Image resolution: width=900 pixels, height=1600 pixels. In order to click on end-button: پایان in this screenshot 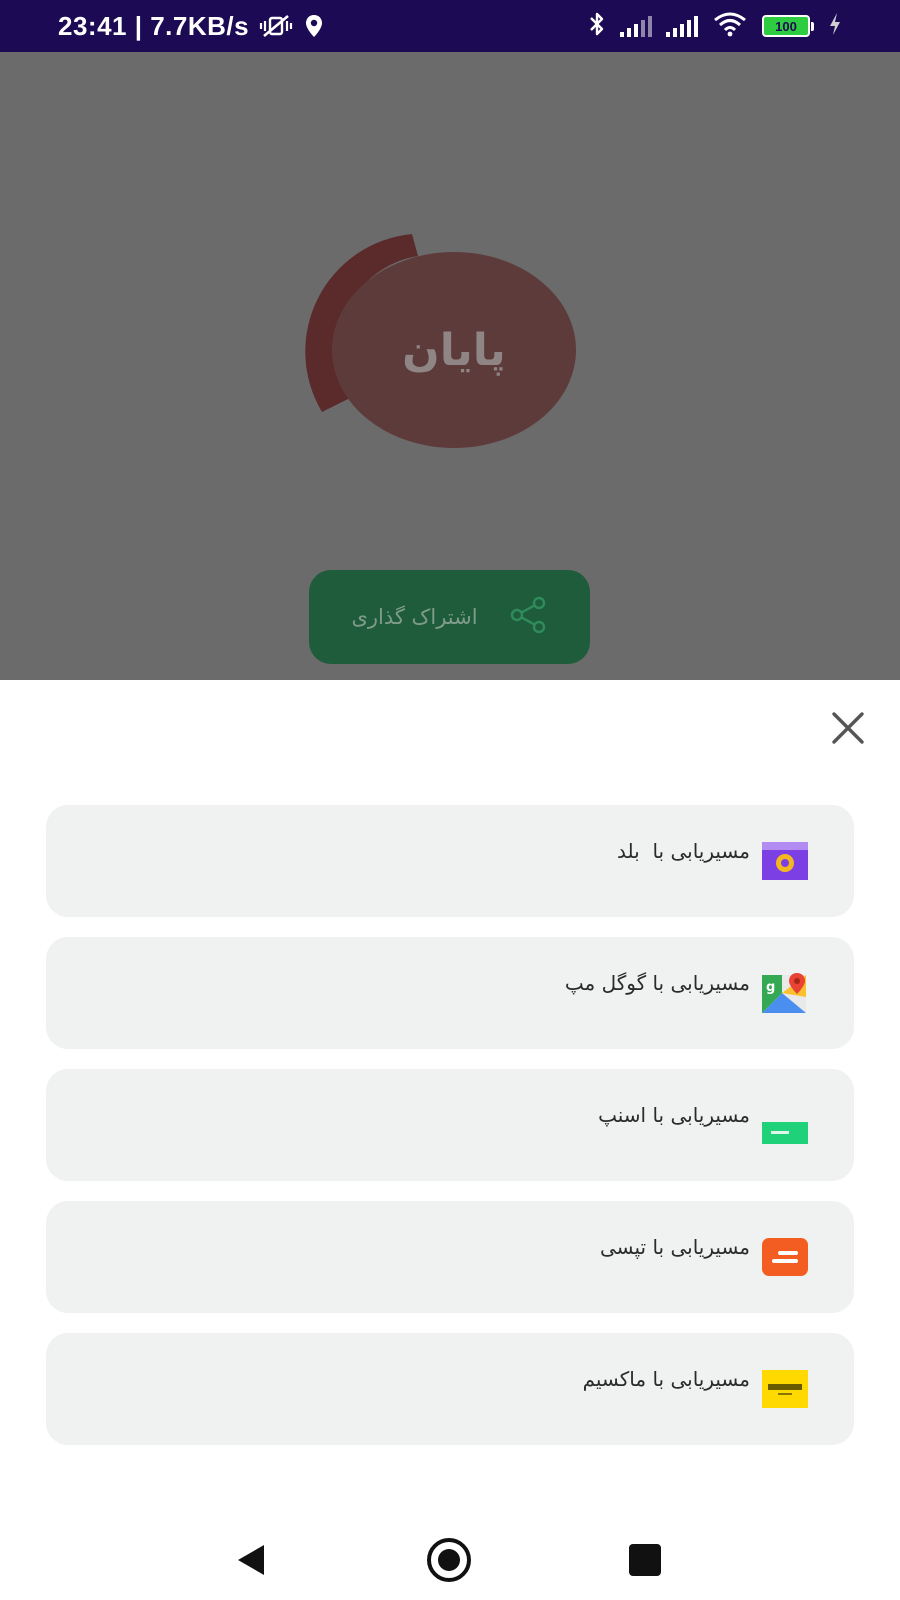, I will do `click(454, 350)`.